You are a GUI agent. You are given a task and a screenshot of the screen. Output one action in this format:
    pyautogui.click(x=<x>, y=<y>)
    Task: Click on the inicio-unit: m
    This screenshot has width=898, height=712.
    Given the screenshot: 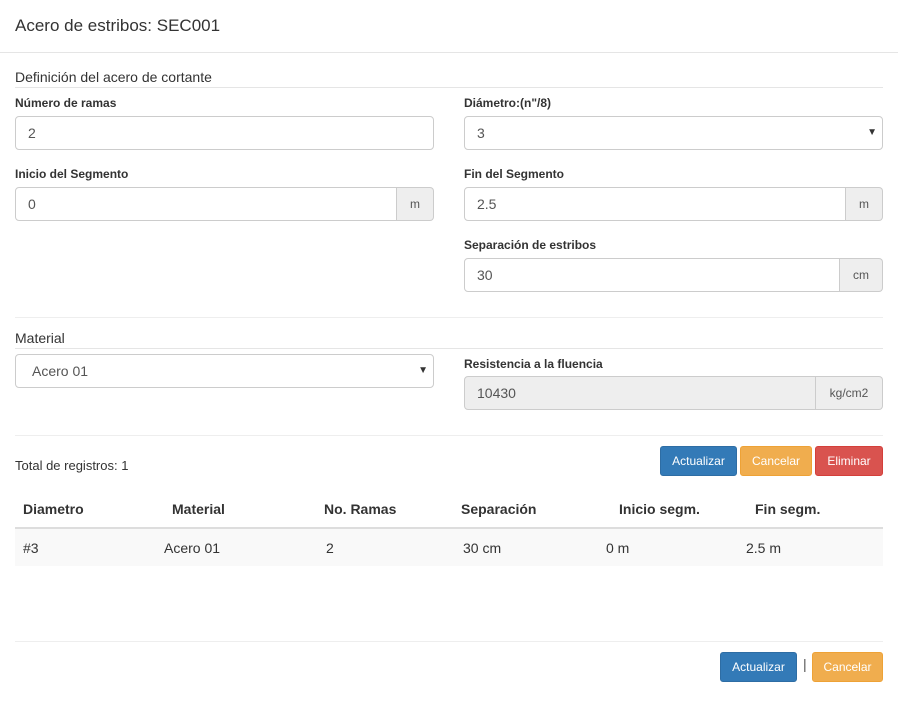 What is the action you would take?
    pyautogui.click(x=415, y=204)
    